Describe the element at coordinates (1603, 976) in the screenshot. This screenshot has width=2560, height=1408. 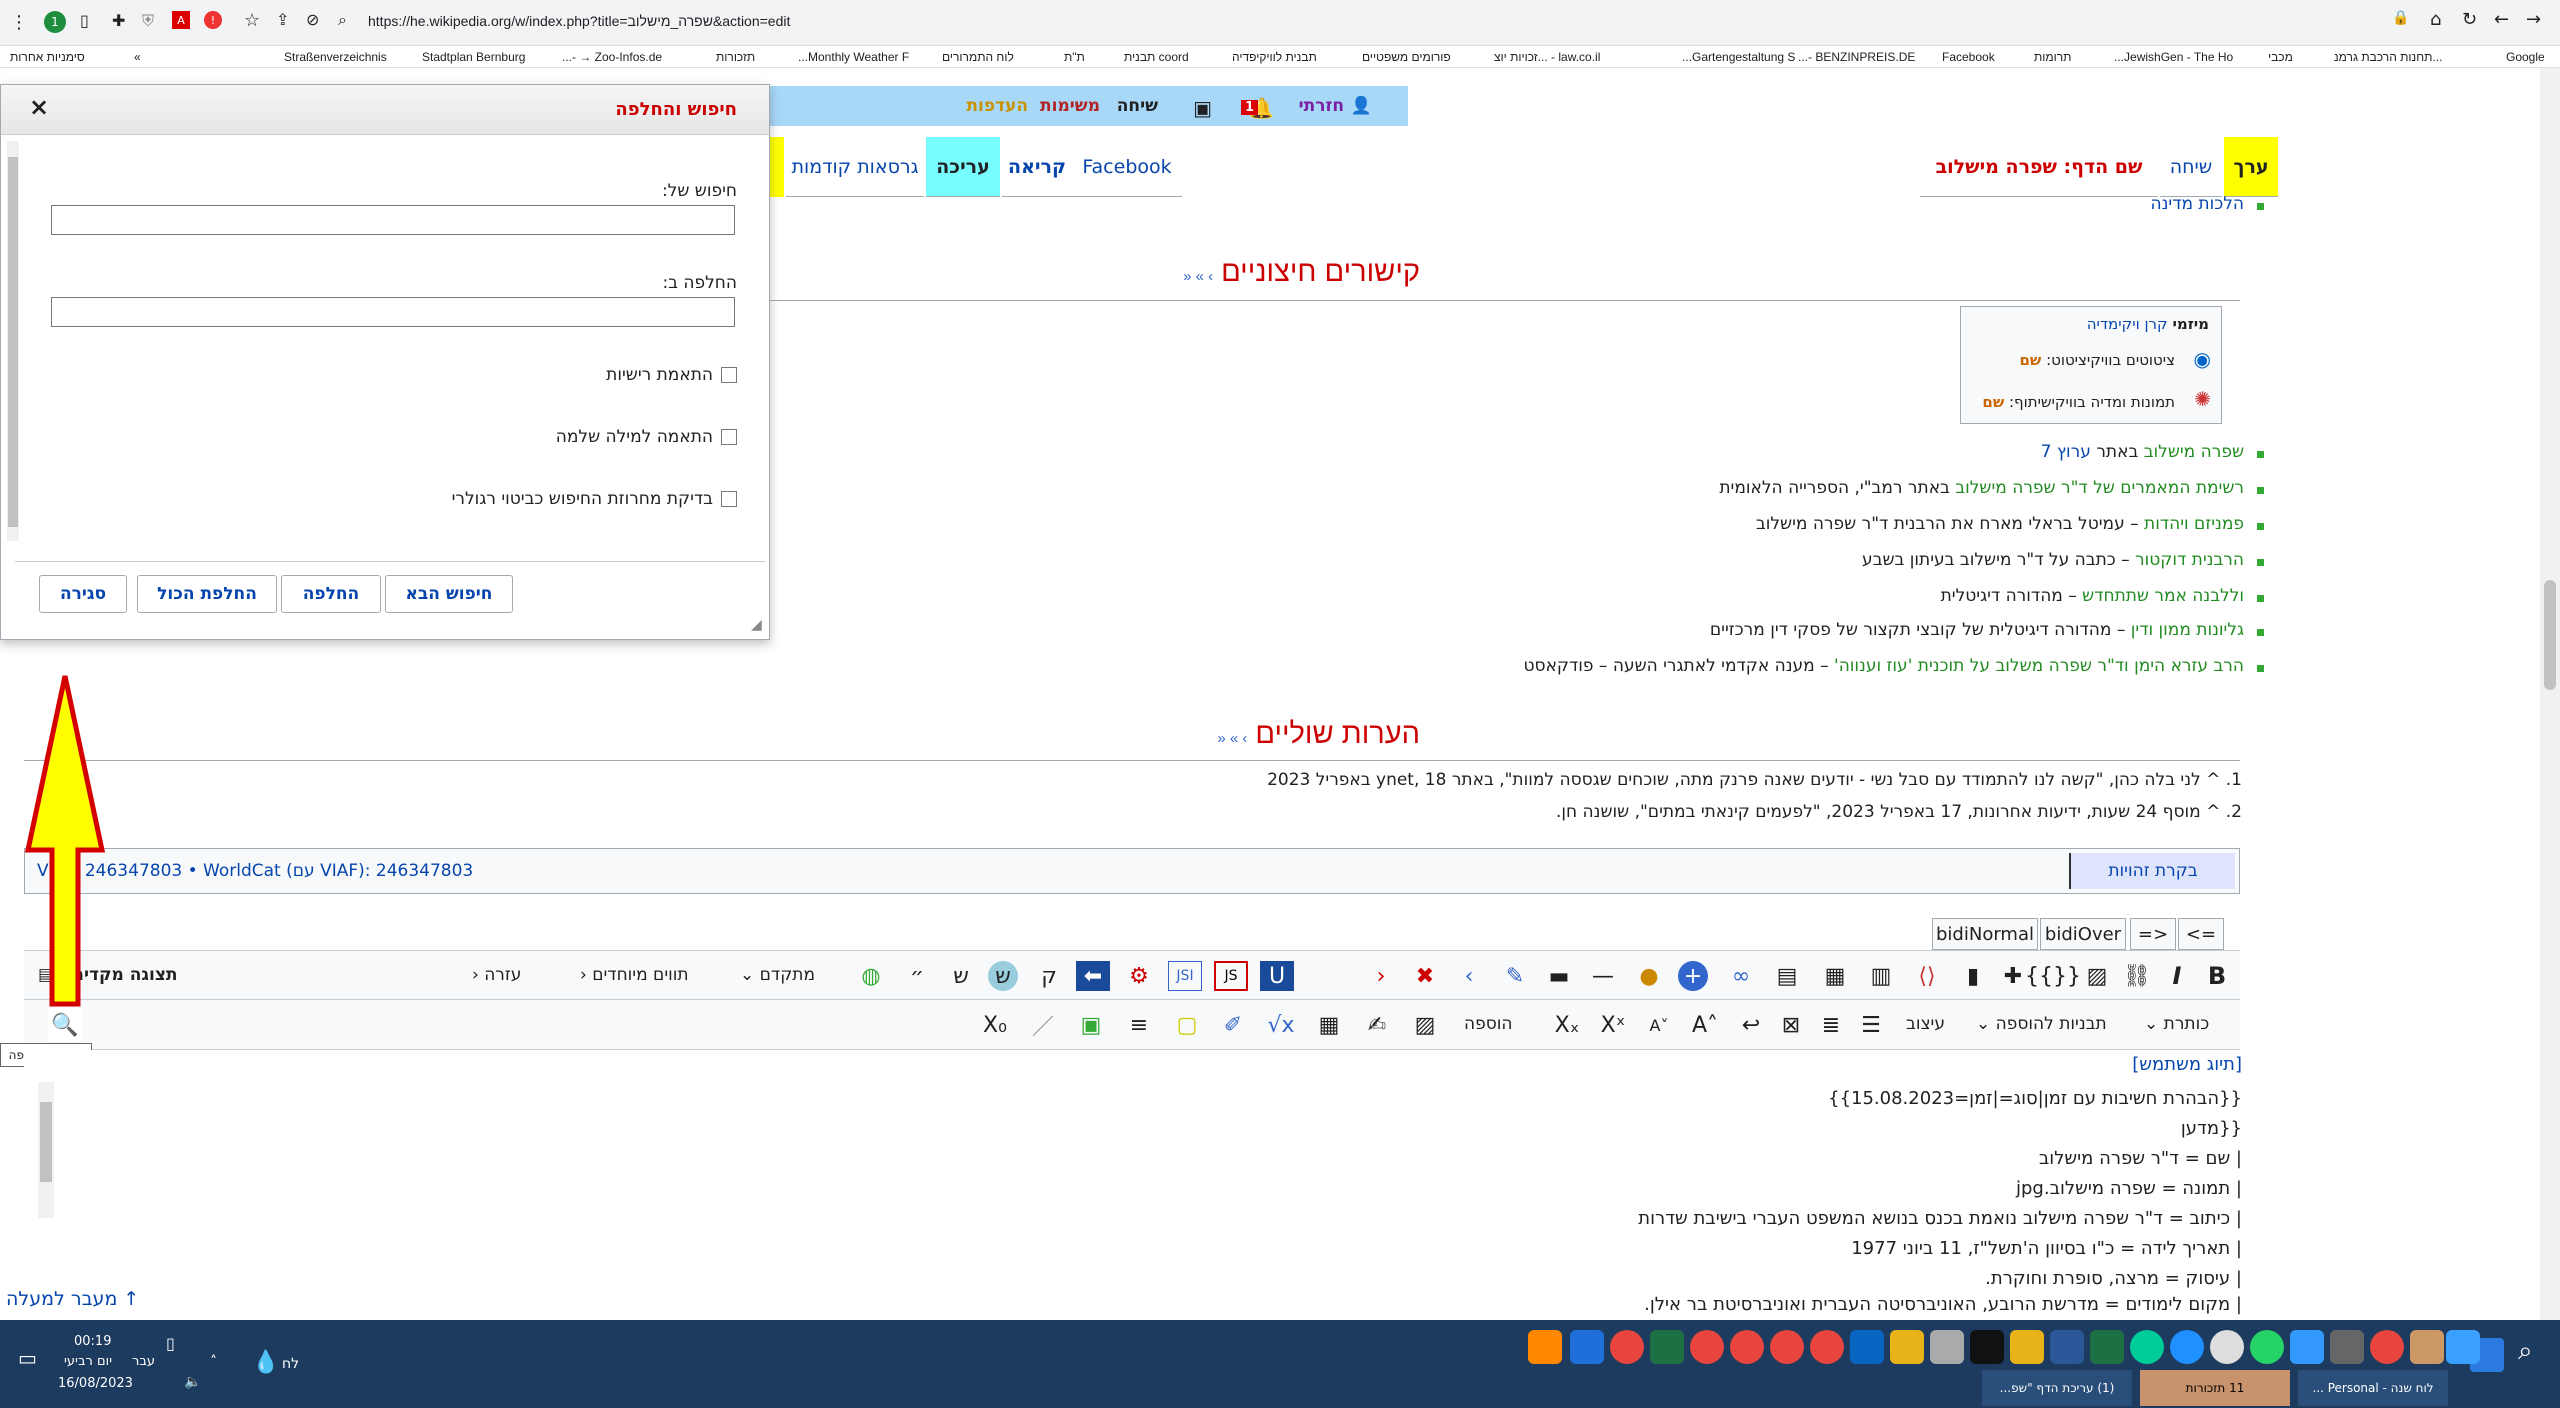
I see `horizontal-rule-icon: —` at that location.